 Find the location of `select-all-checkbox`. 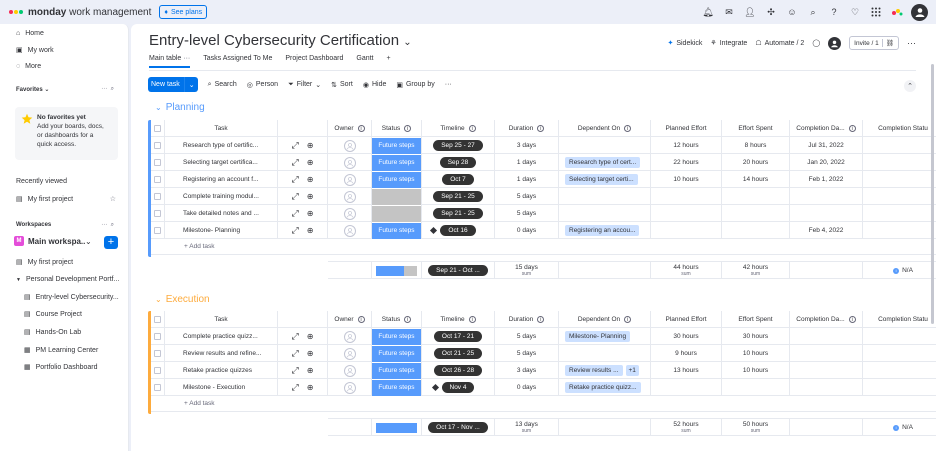

select-all-checkbox is located at coordinates (158, 128).